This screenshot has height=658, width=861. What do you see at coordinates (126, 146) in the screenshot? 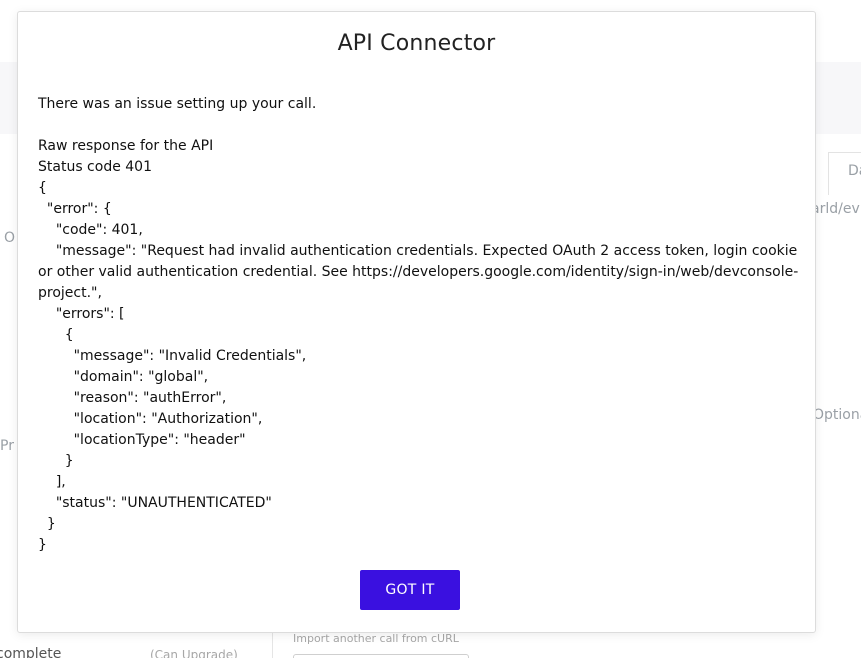
I see `raw-response-label: Raw response for the API` at bounding box center [126, 146].